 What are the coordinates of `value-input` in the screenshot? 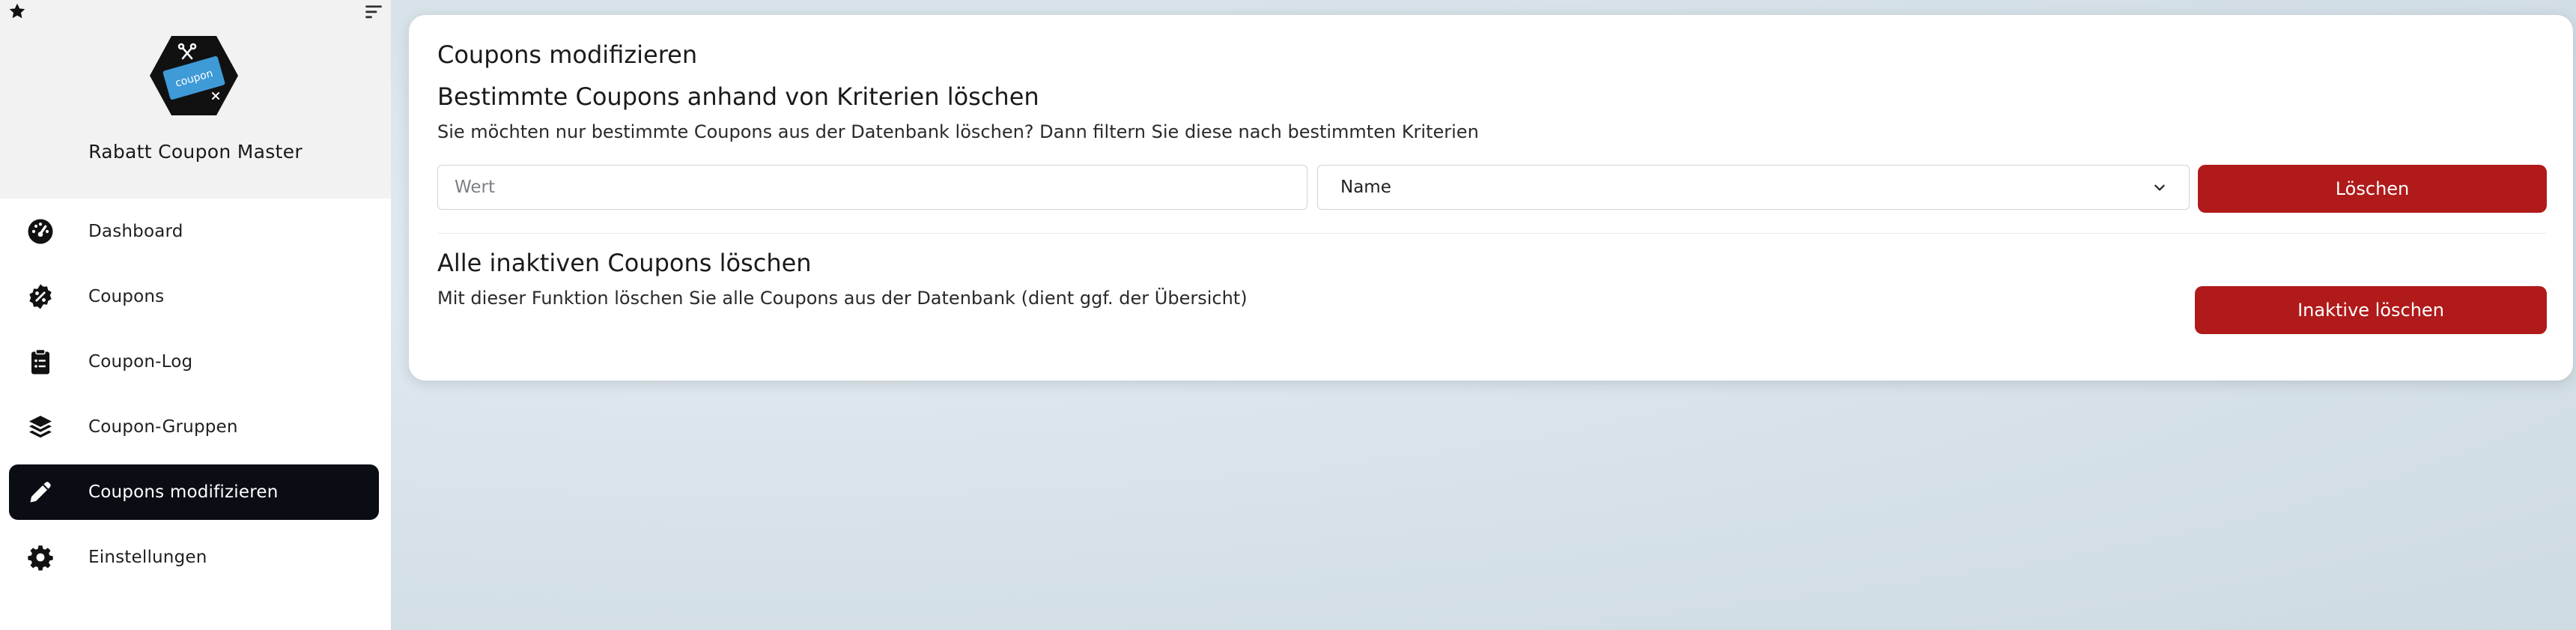 It's located at (872, 187).